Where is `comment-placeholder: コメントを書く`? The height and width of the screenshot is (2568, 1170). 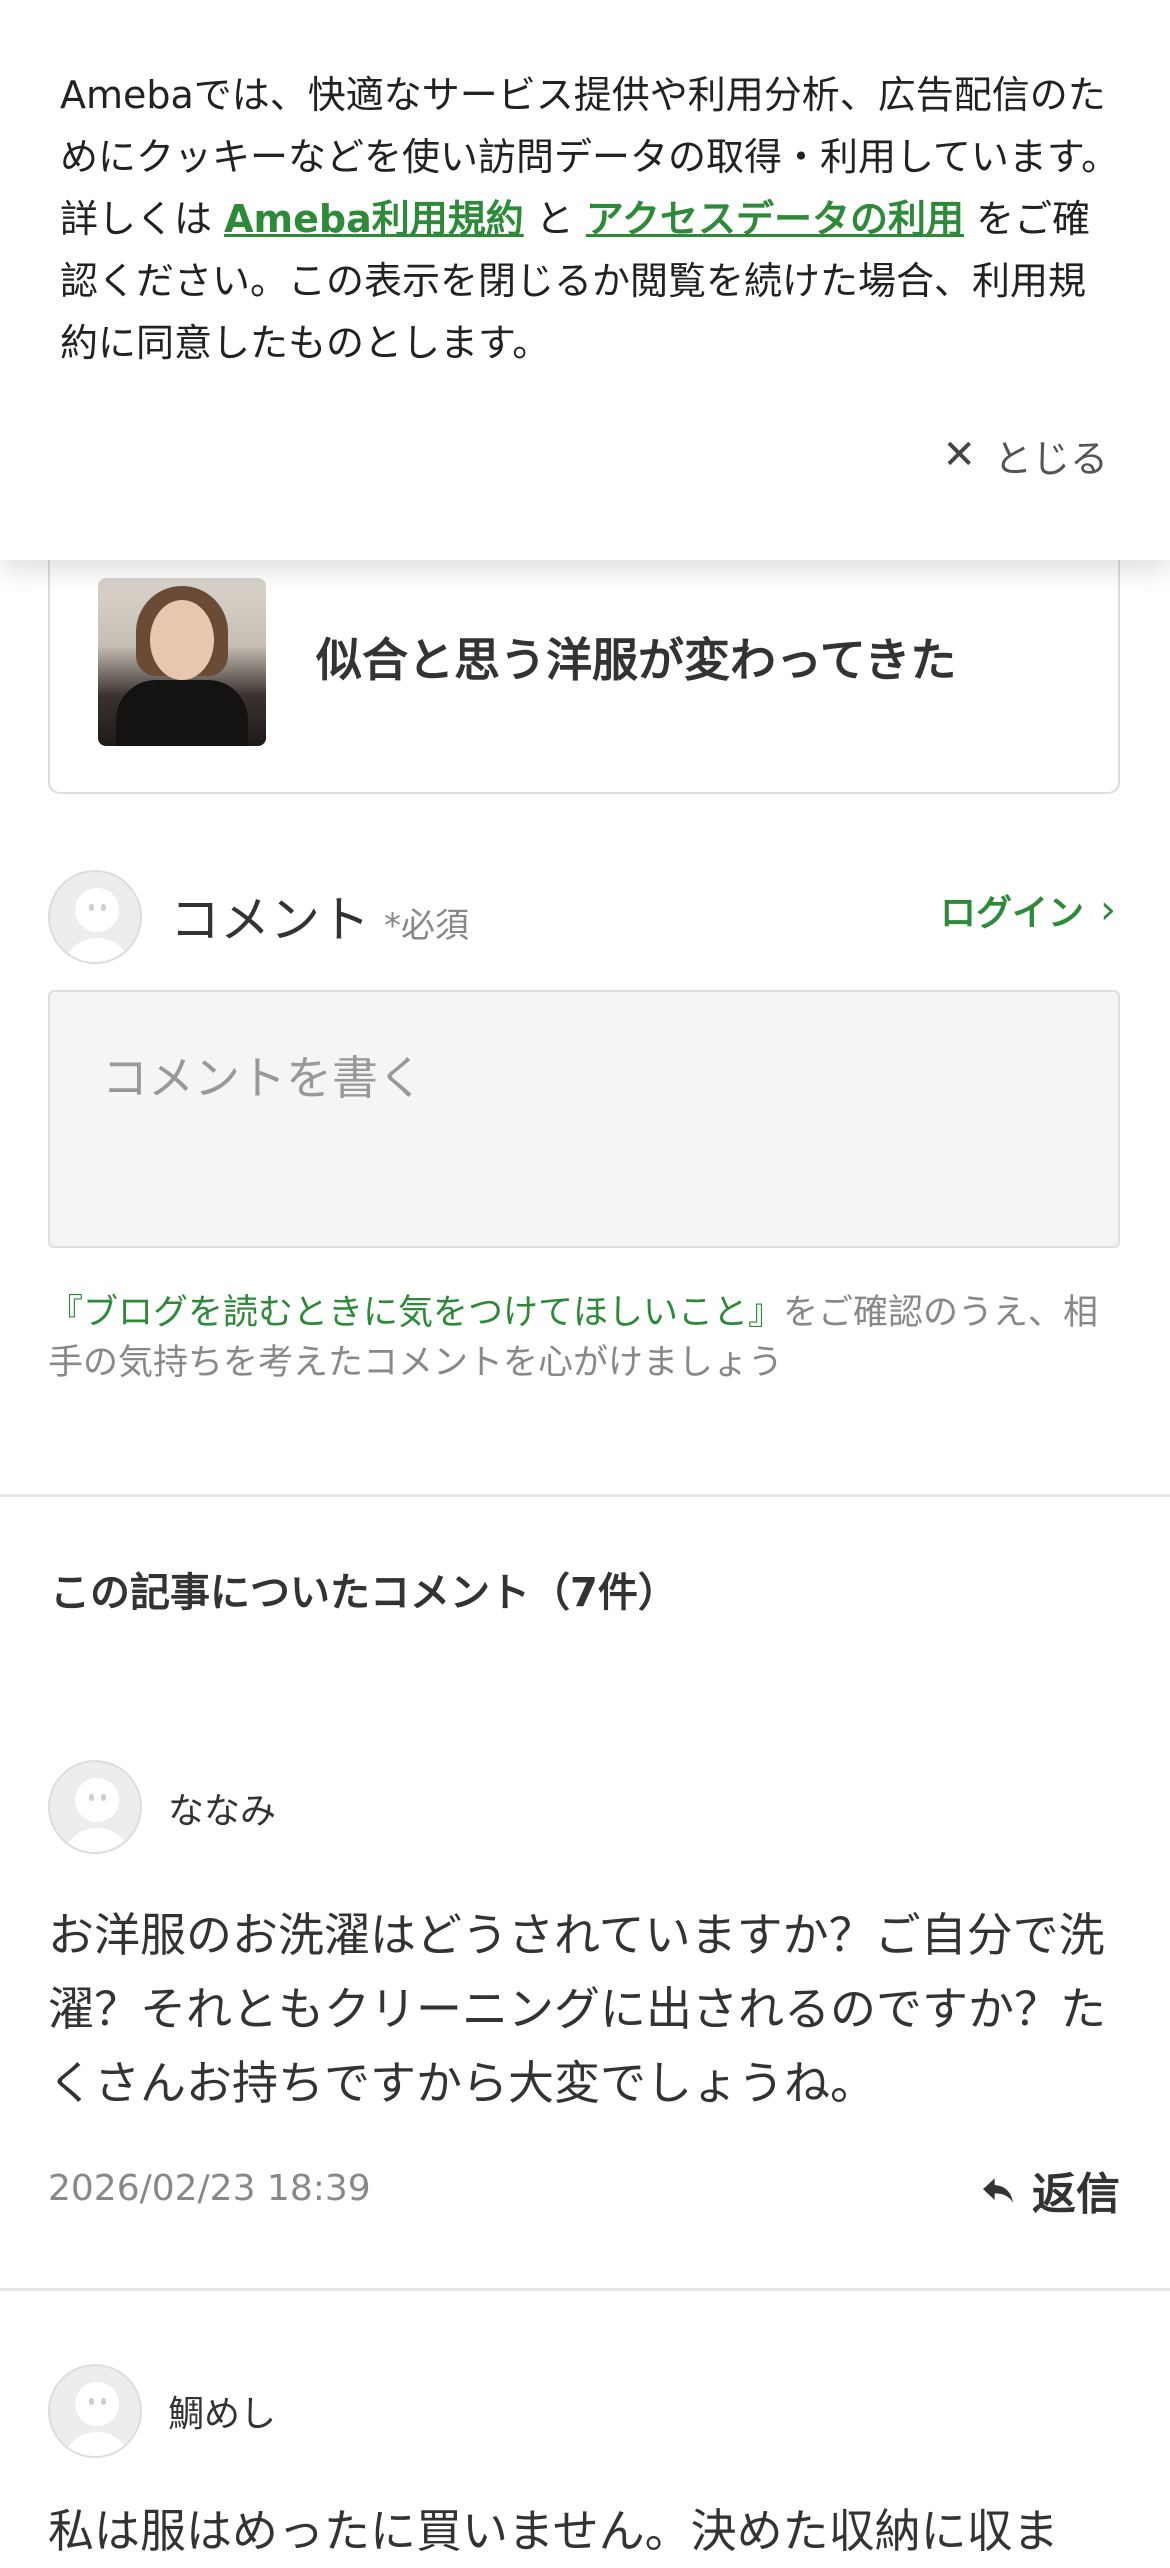 comment-placeholder: コメントを書く is located at coordinates (263, 1078).